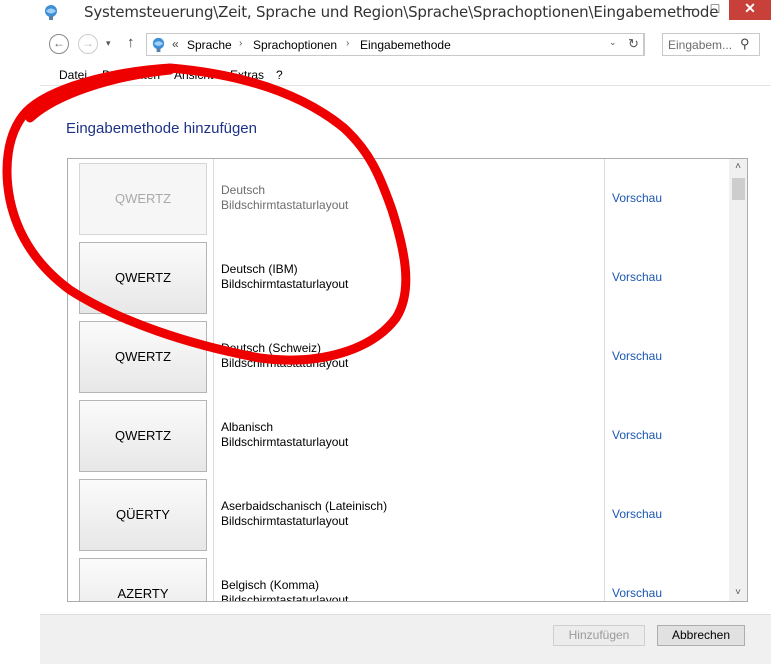  I want to click on minimize-button: –, so click(689, 10).